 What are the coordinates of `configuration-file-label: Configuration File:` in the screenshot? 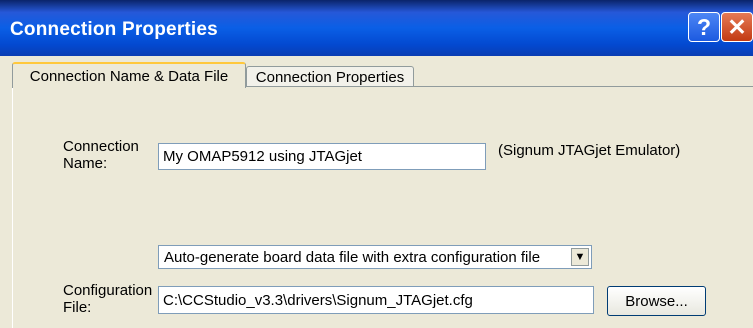 It's located at (107, 299).